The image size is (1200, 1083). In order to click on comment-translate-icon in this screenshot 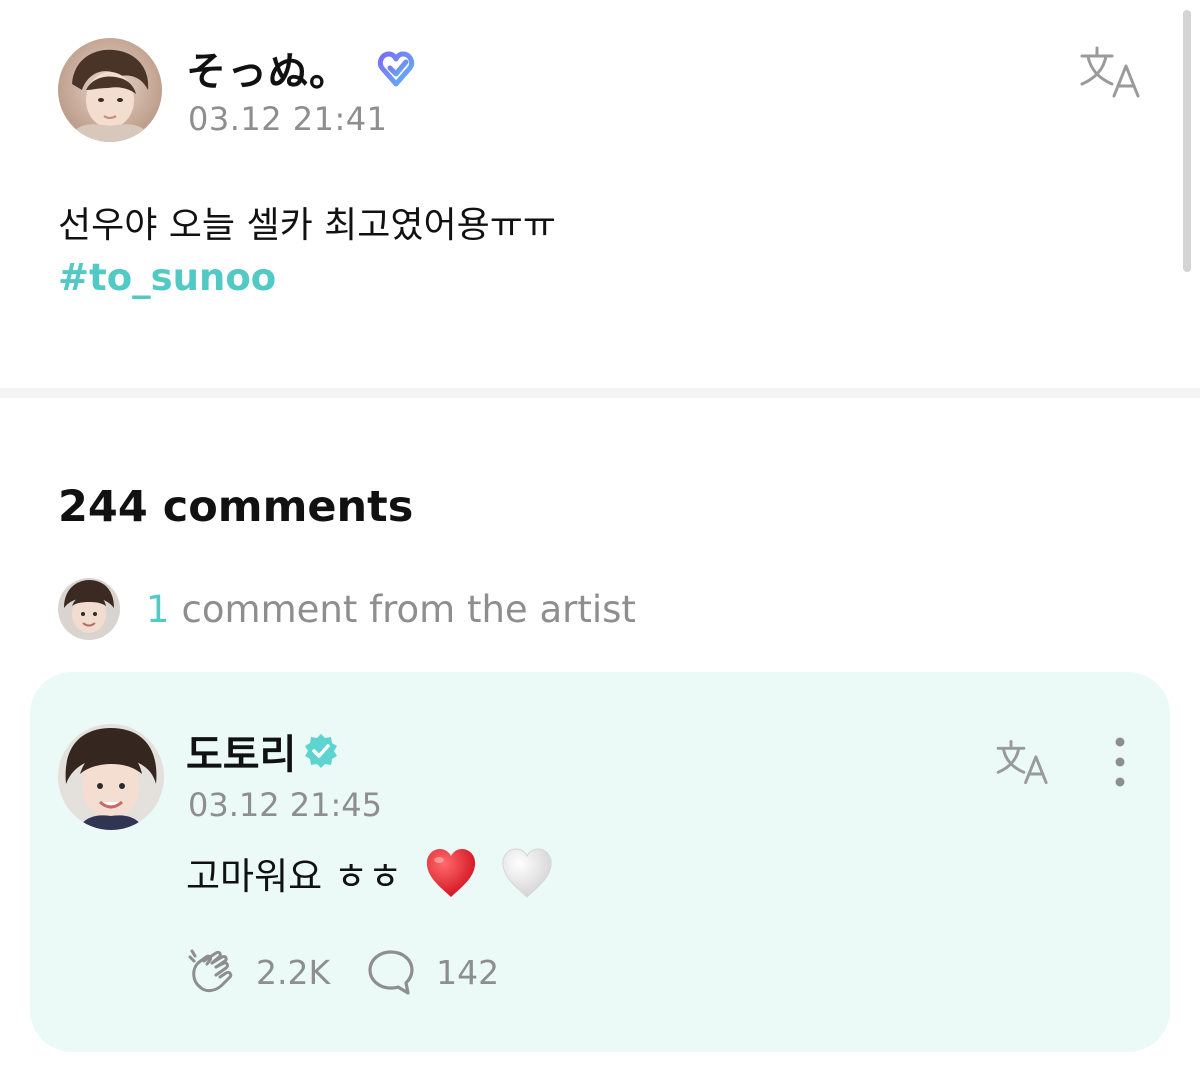, I will do `click(1023, 762)`.